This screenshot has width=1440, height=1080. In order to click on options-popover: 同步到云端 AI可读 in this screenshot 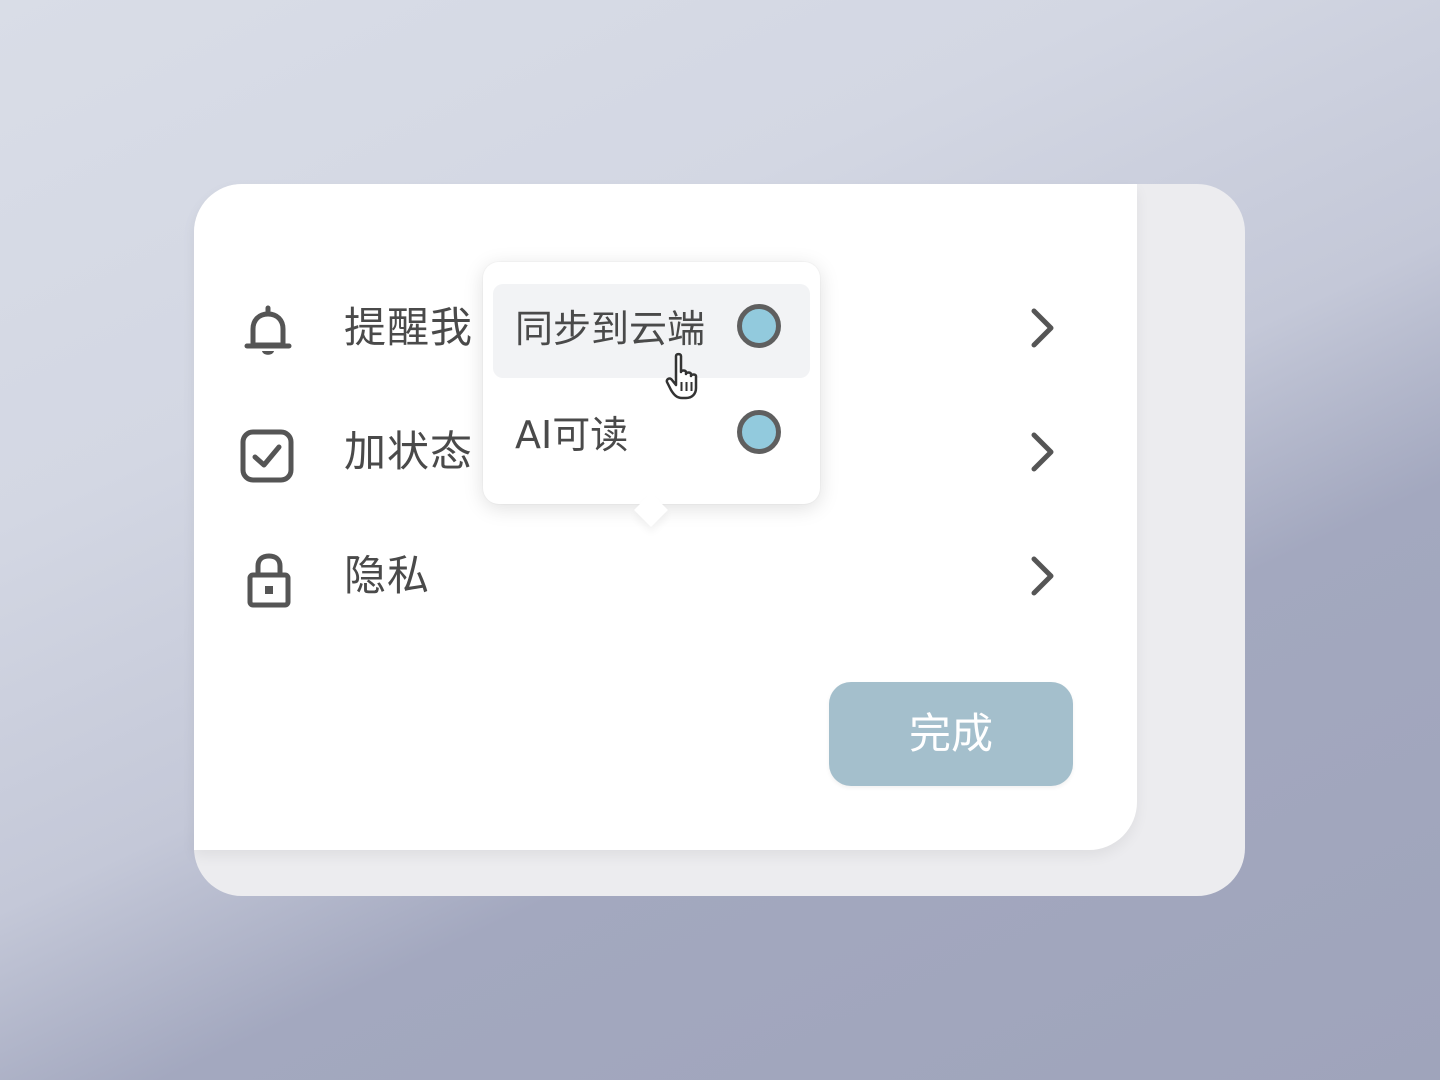, I will do `click(651, 394)`.